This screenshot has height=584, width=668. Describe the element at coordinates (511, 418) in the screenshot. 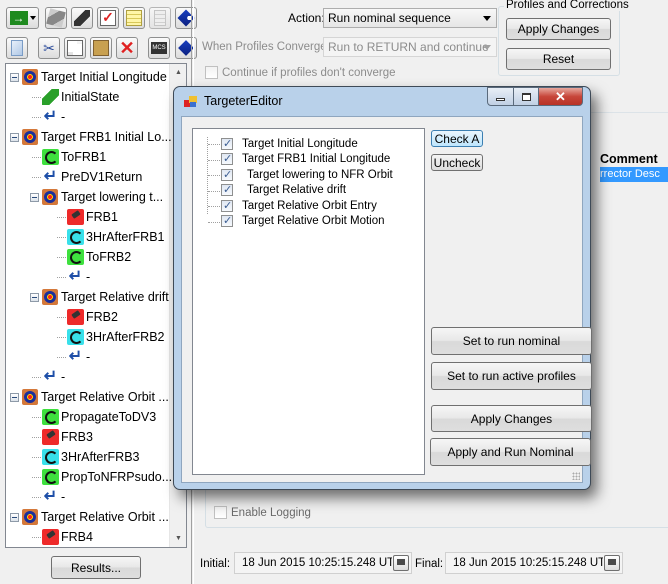

I see `apply-changes-dialog-button: Apply Changes` at that location.